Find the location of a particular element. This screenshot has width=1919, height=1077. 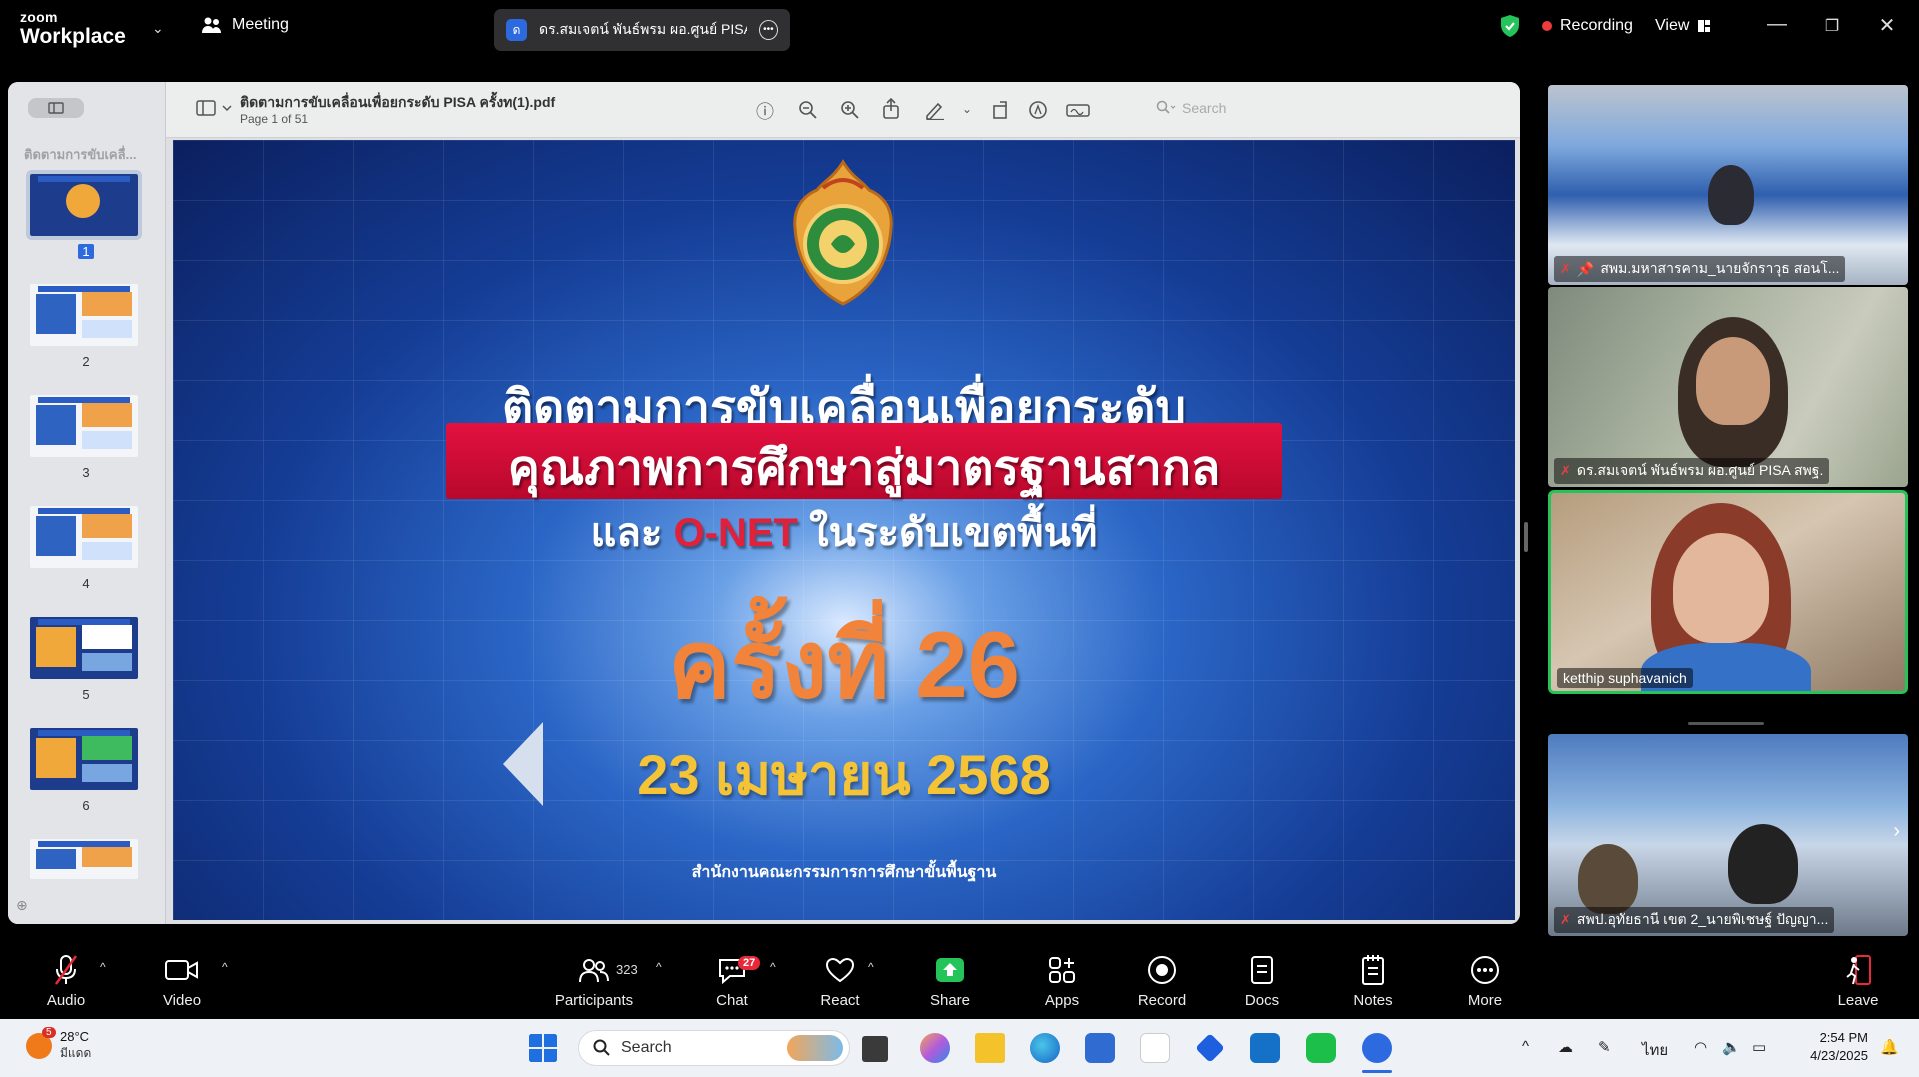

speaker-name: ดร.สมเจตน์ พันธ์พรม ผอ.ศูนย์ PISA ส is located at coordinates (642, 29).